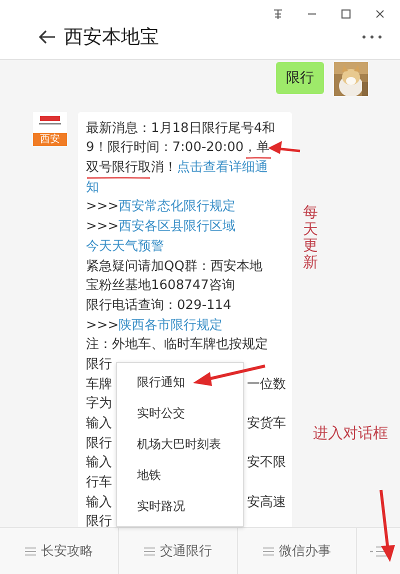  Describe the element at coordinates (310, 237) in the screenshot. I see `annotation-text: 每天更新` at that location.